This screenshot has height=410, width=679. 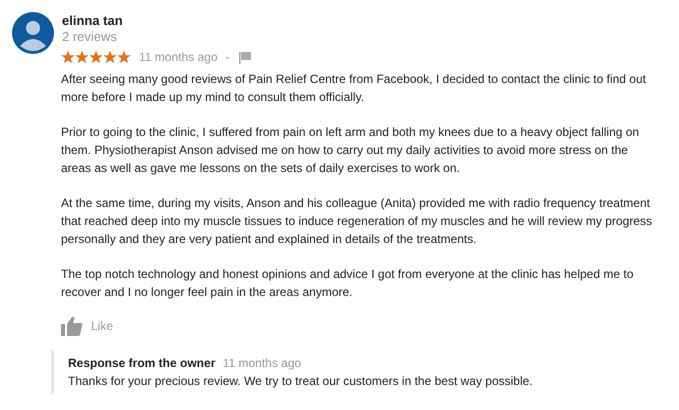 I want to click on response-time: 11 months ago, so click(x=262, y=363).